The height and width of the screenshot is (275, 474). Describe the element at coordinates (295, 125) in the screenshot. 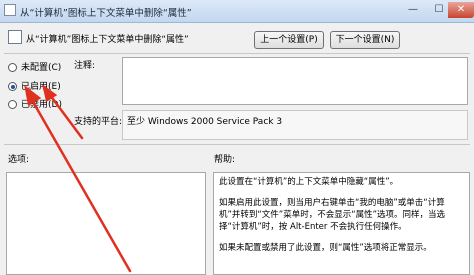

I see `supported-platforms-value: 至少 Windows 2000 Service Pack 3` at that location.